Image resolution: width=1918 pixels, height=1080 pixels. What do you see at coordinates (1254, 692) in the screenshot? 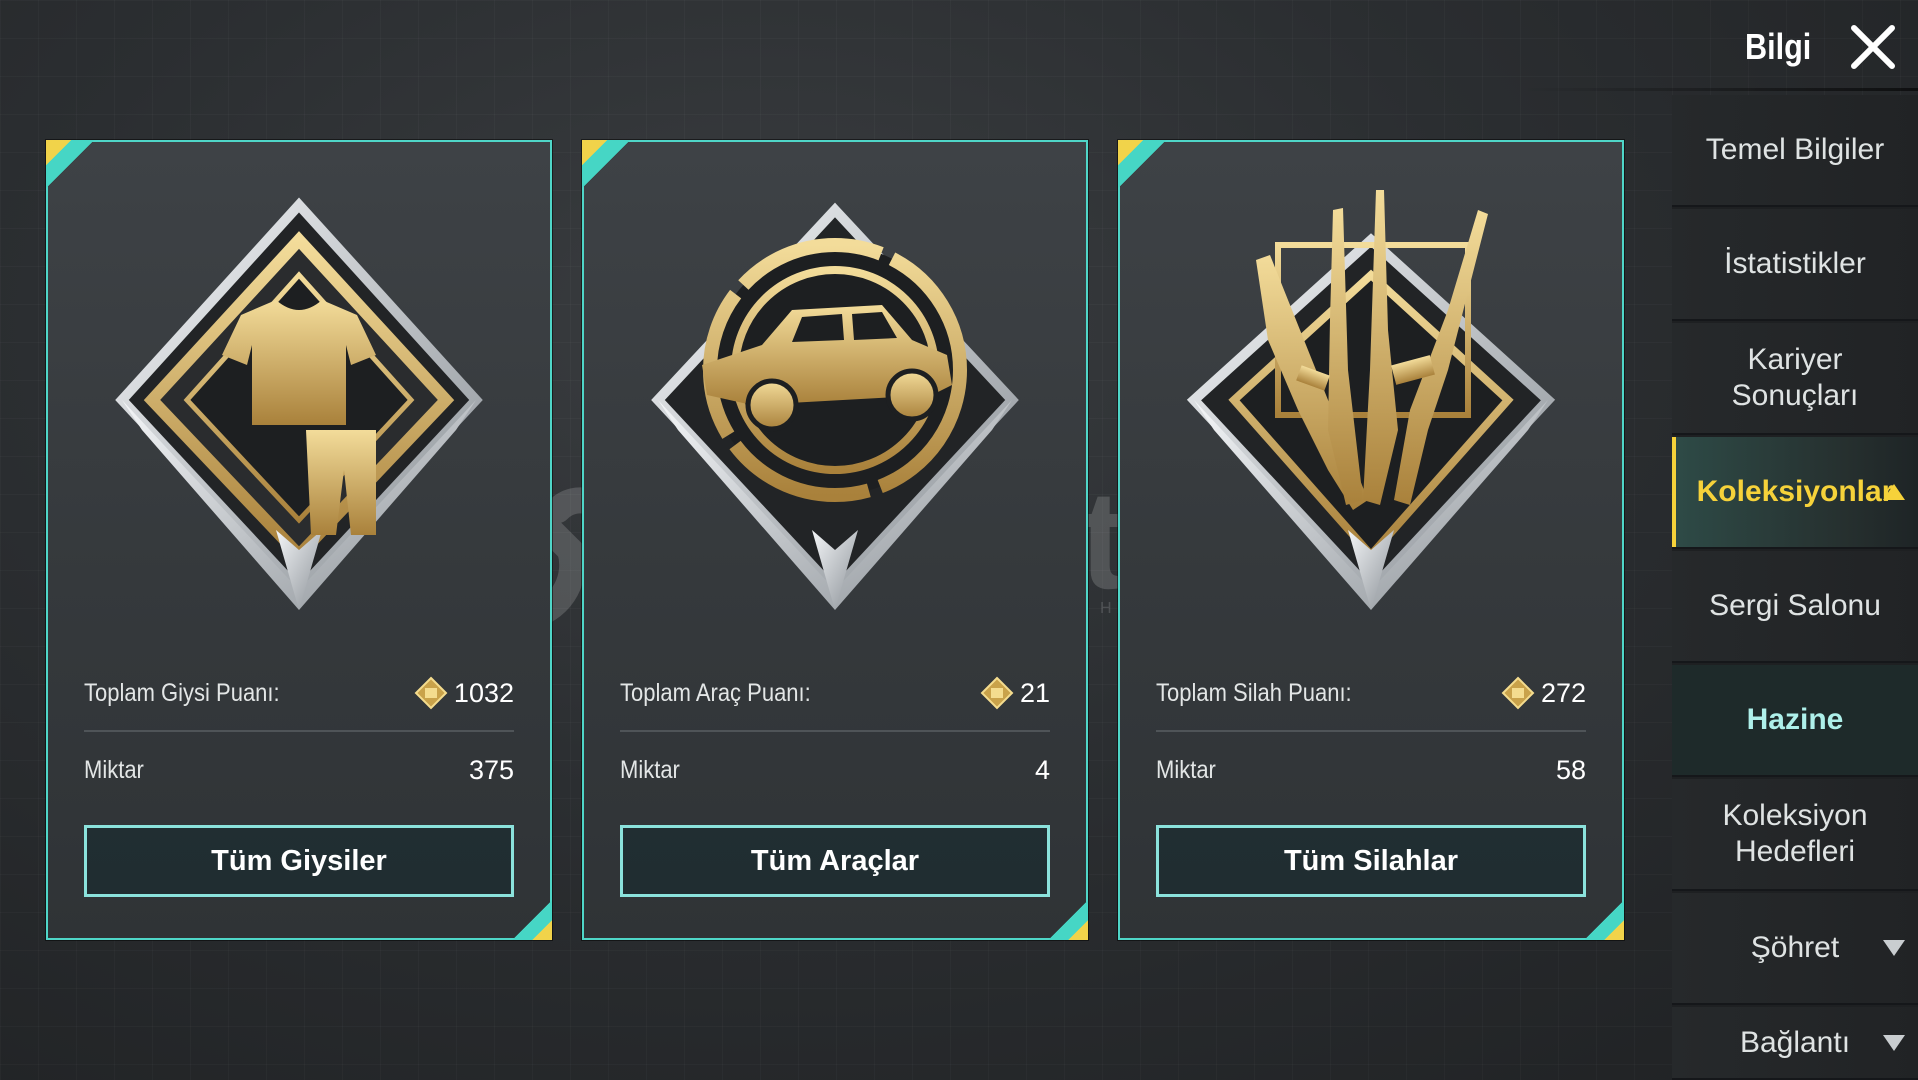
I see `points-label: Toplam Silah Puanı:` at bounding box center [1254, 692].